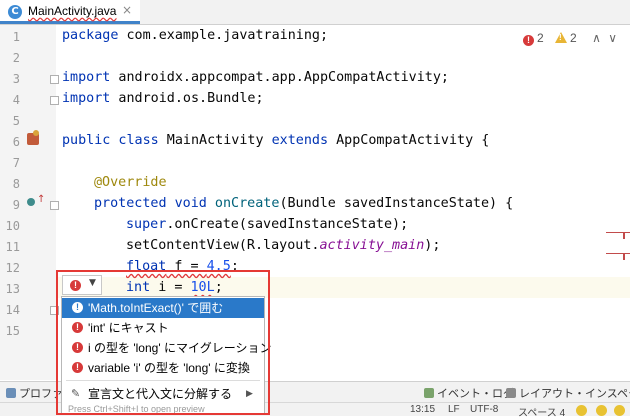 The height and width of the screenshot is (419, 630). What do you see at coordinates (561, 37) in the screenshot?
I see `warning-icon: !` at bounding box center [561, 37].